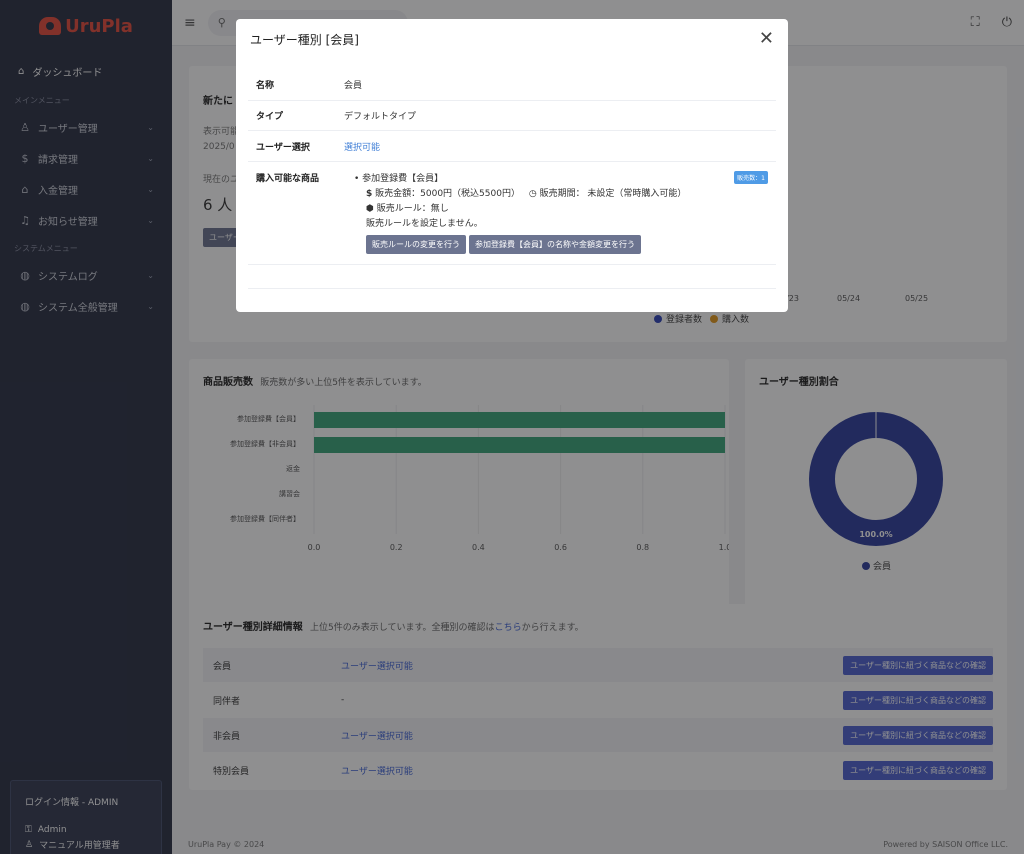  What do you see at coordinates (304, 39) in the screenshot?
I see `modal-title: ユーザー種別 [会員]` at bounding box center [304, 39].